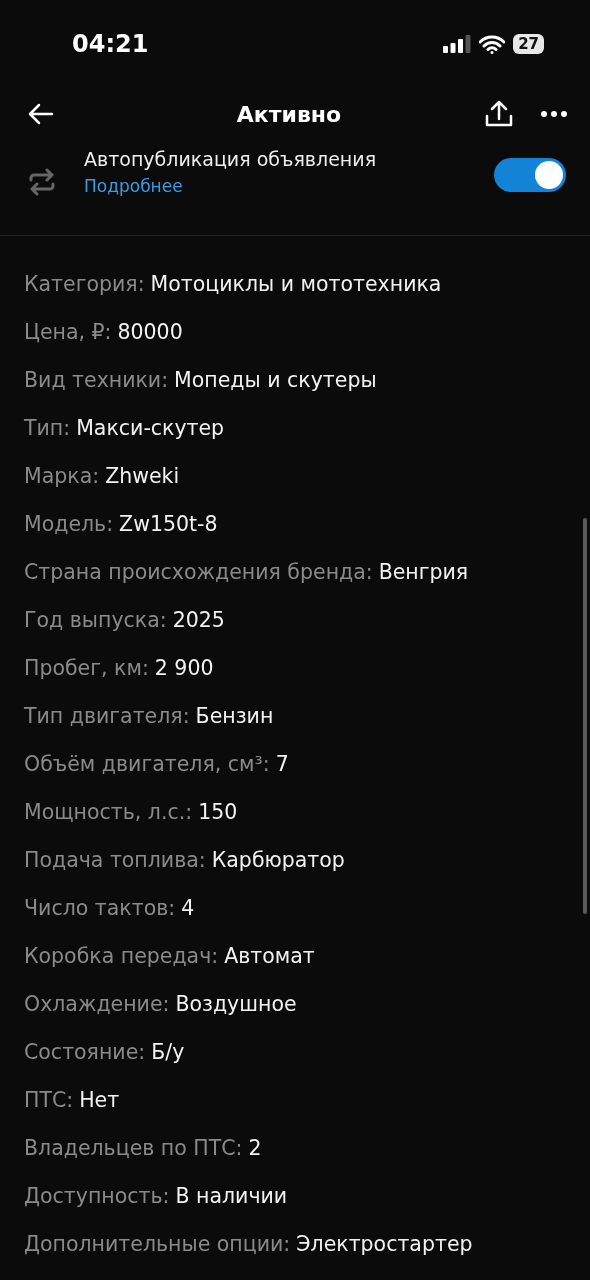 The image size is (590, 1280). What do you see at coordinates (150, 332) in the screenshot?
I see `spec-value: 80000` at bounding box center [150, 332].